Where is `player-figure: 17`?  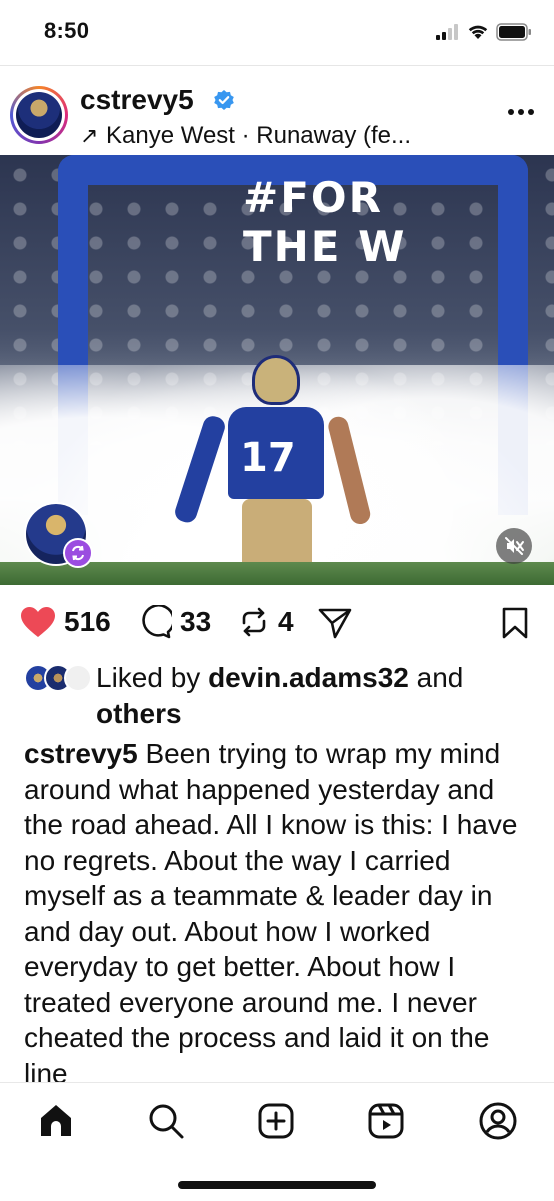 player-figure: 17 is located at coordinates (272, 470).